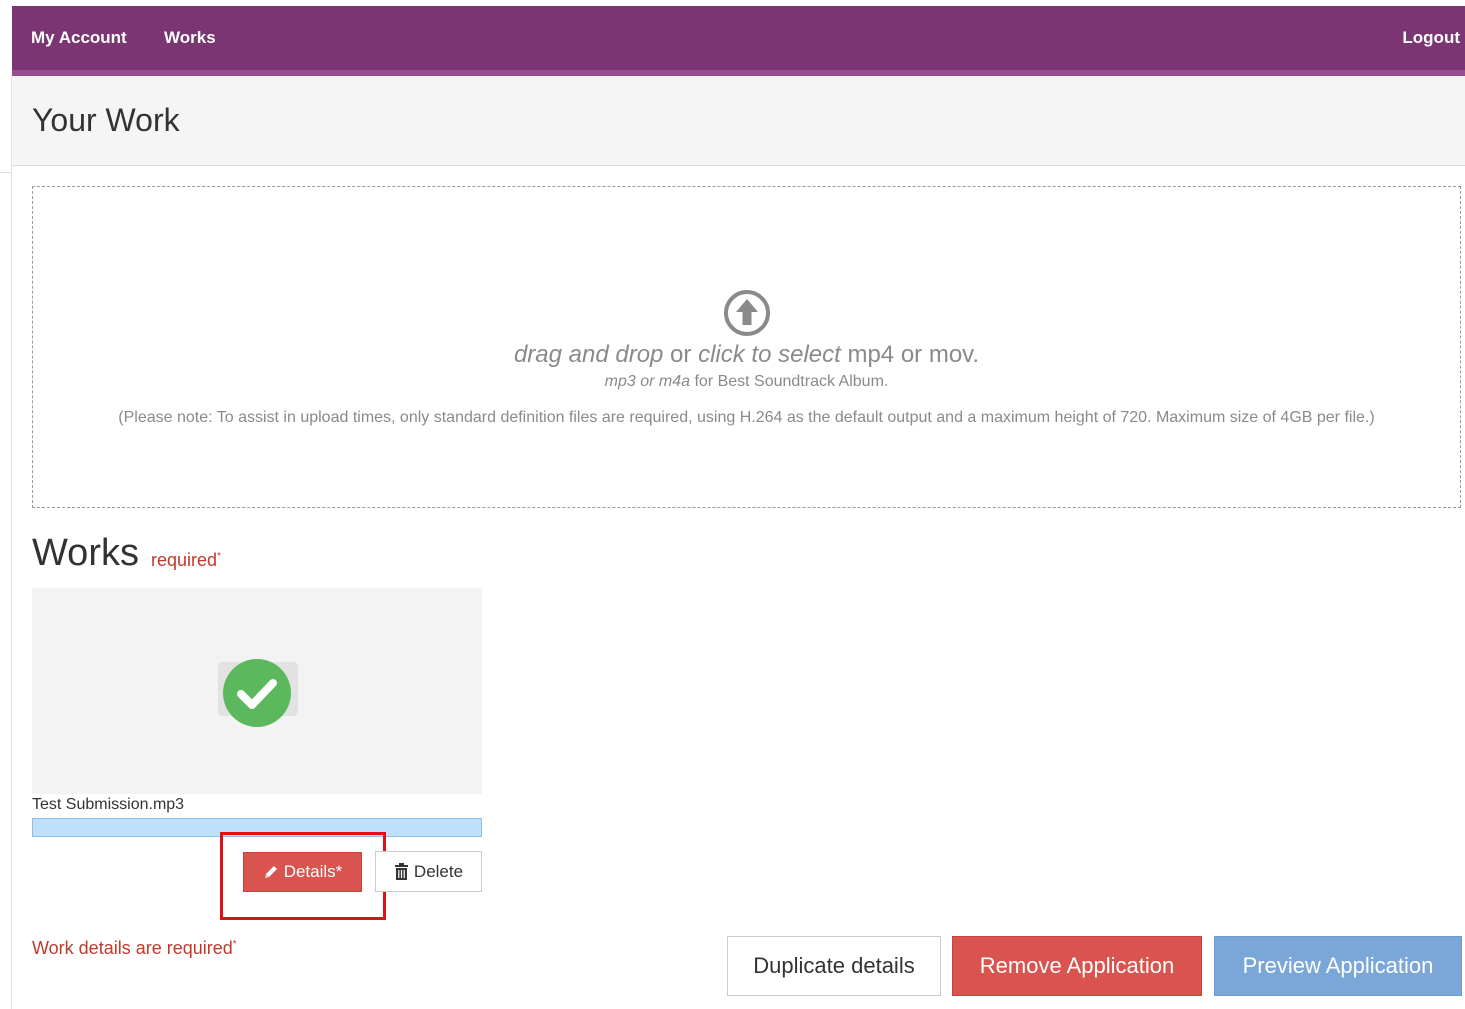  I want to click on work-error-text: Work details are required, so click(132, 948).